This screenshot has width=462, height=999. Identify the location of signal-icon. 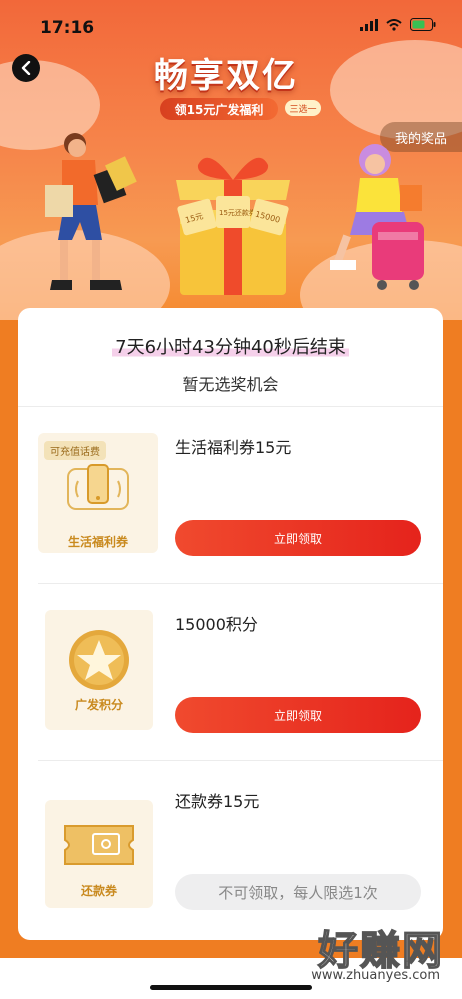
(369, 24).